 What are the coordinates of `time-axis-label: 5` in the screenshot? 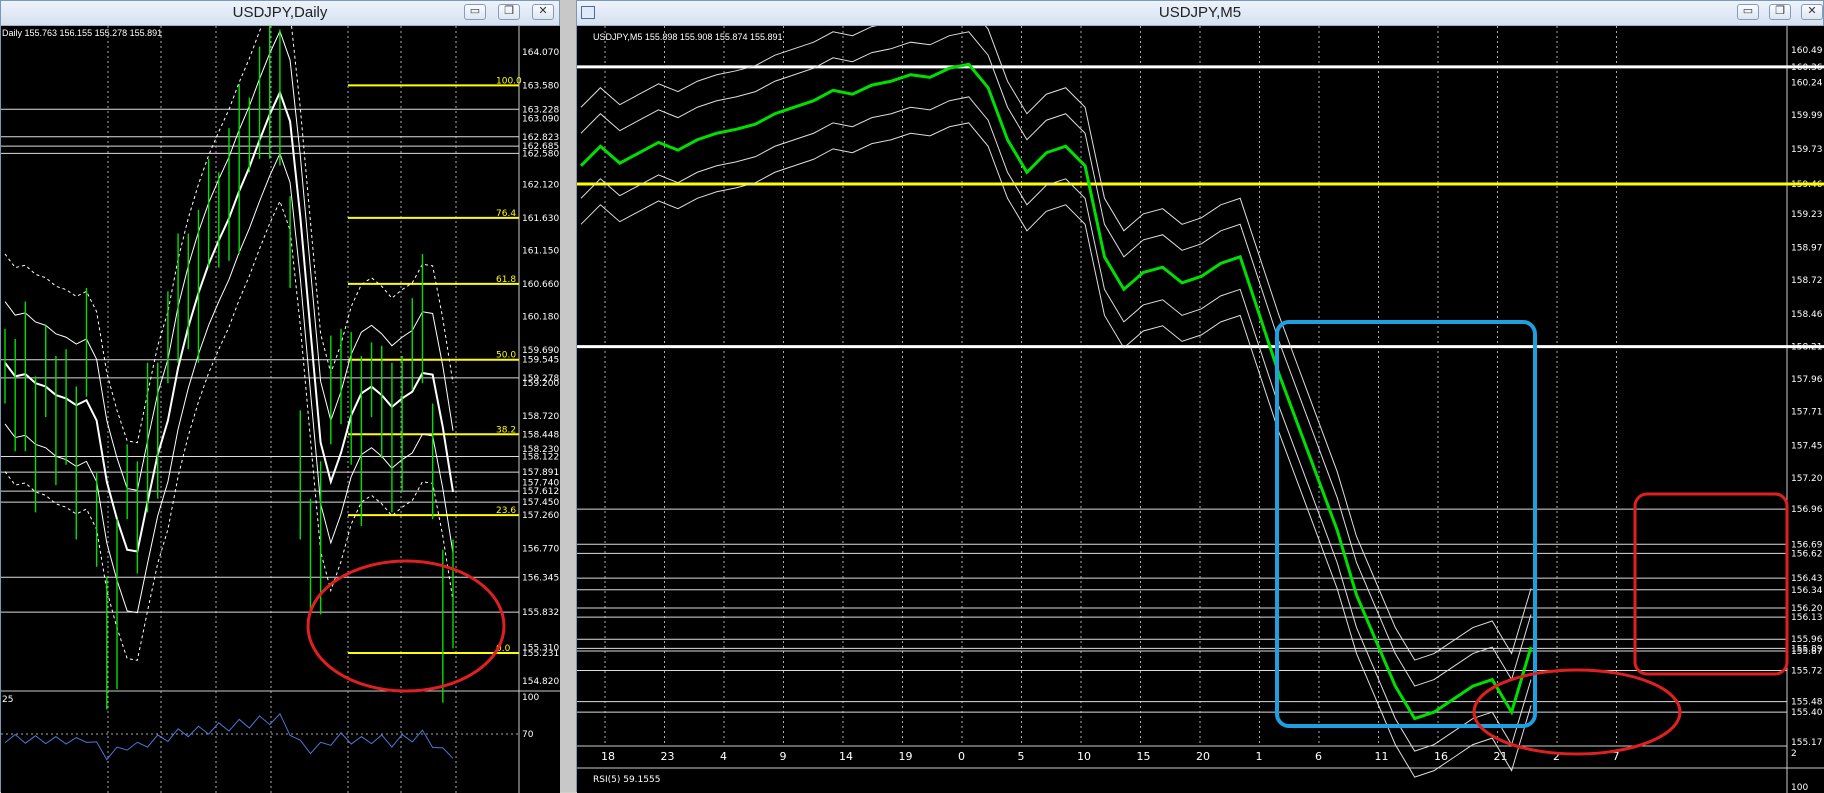 It's located at (1021, 756).